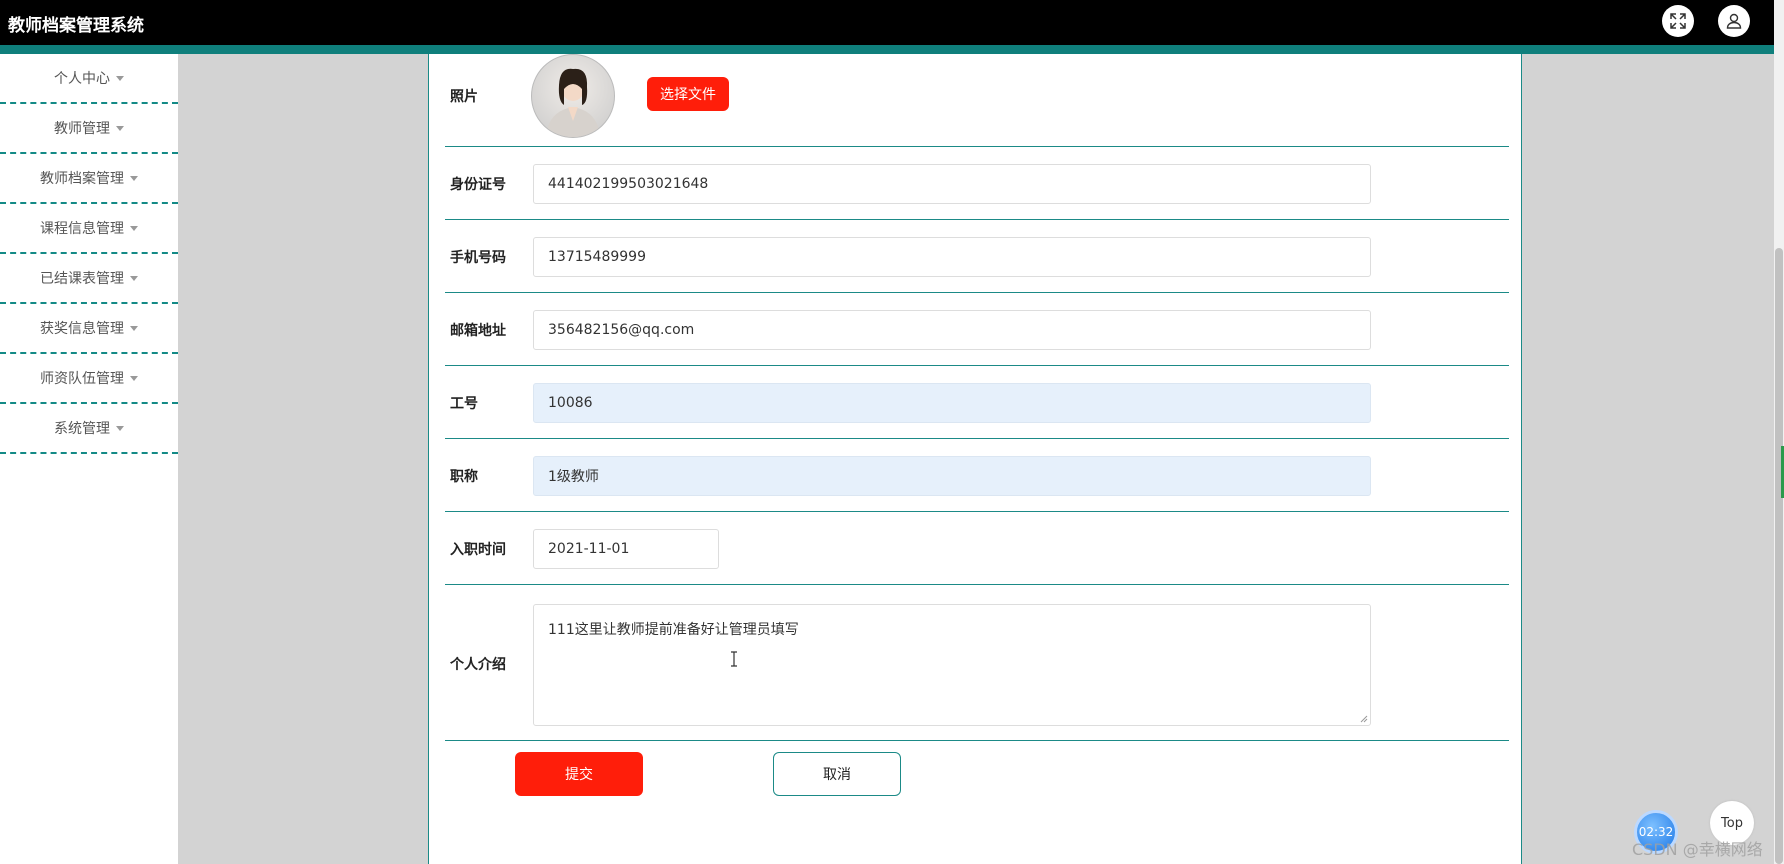  I want to click on user-icon, so click(1734, 21).